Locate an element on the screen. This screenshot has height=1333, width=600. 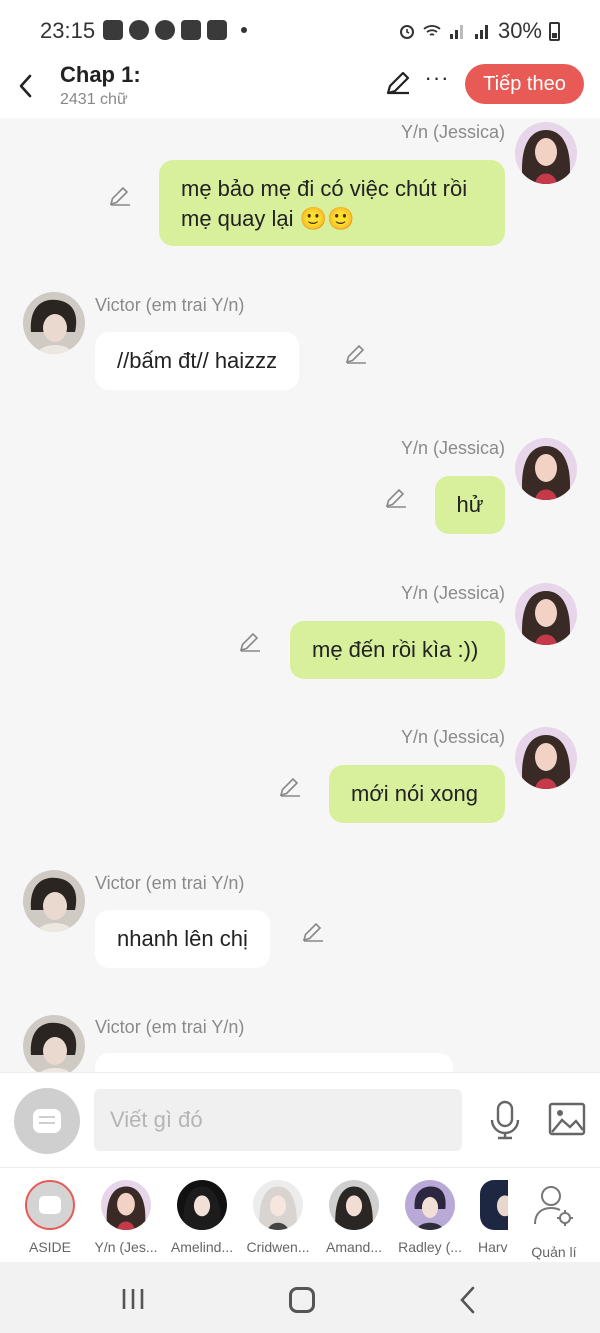
image-icon is located at coordinates (567, 1119).